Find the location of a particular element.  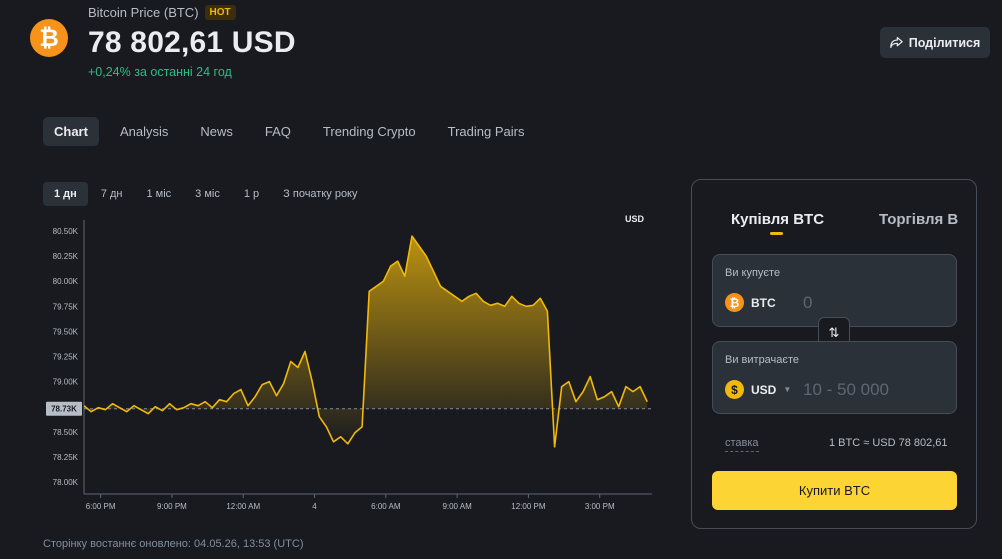

x-tick-label: 12:00 PM is located at coordinates (528, 506).